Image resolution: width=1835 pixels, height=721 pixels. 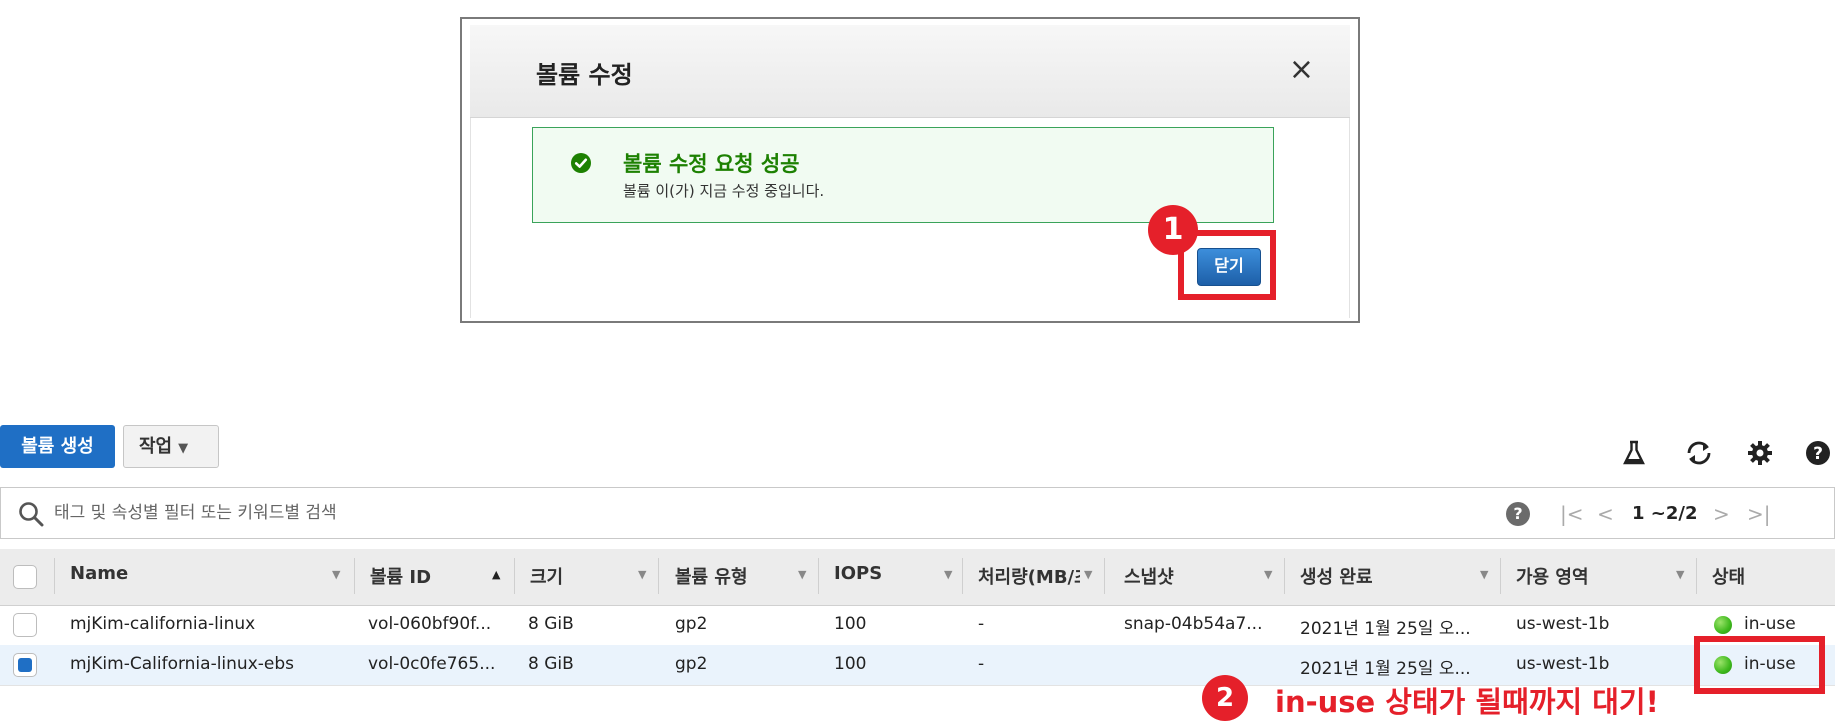 What do you see at coordinates (182, 664) in the screenshot?
I see `cell-name: mjKim-California-linux-ebs` at bounding box center [182, 664].